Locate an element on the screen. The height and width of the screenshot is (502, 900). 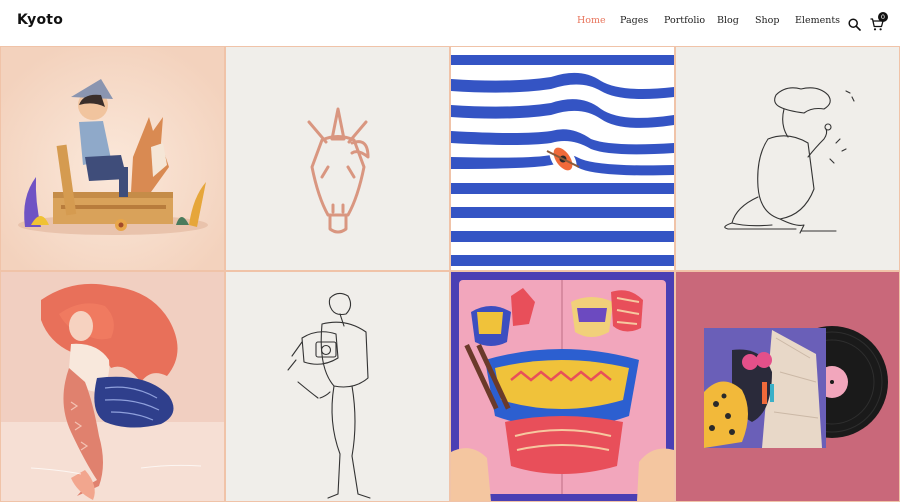
search-icon is located at coordinates (854, 23).